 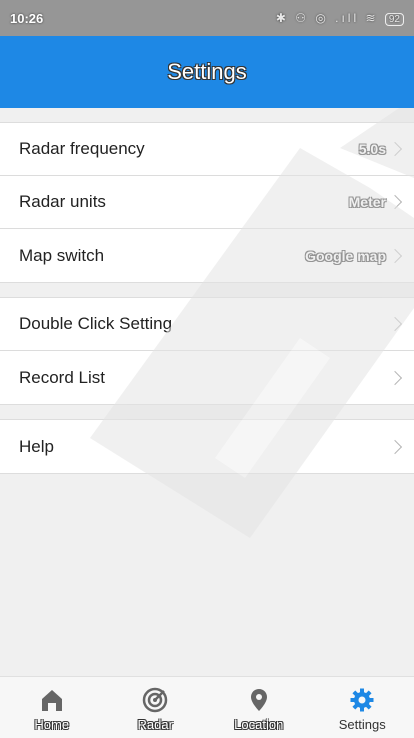 I want to click on tab-label: Location, so click(x=259, y=724).